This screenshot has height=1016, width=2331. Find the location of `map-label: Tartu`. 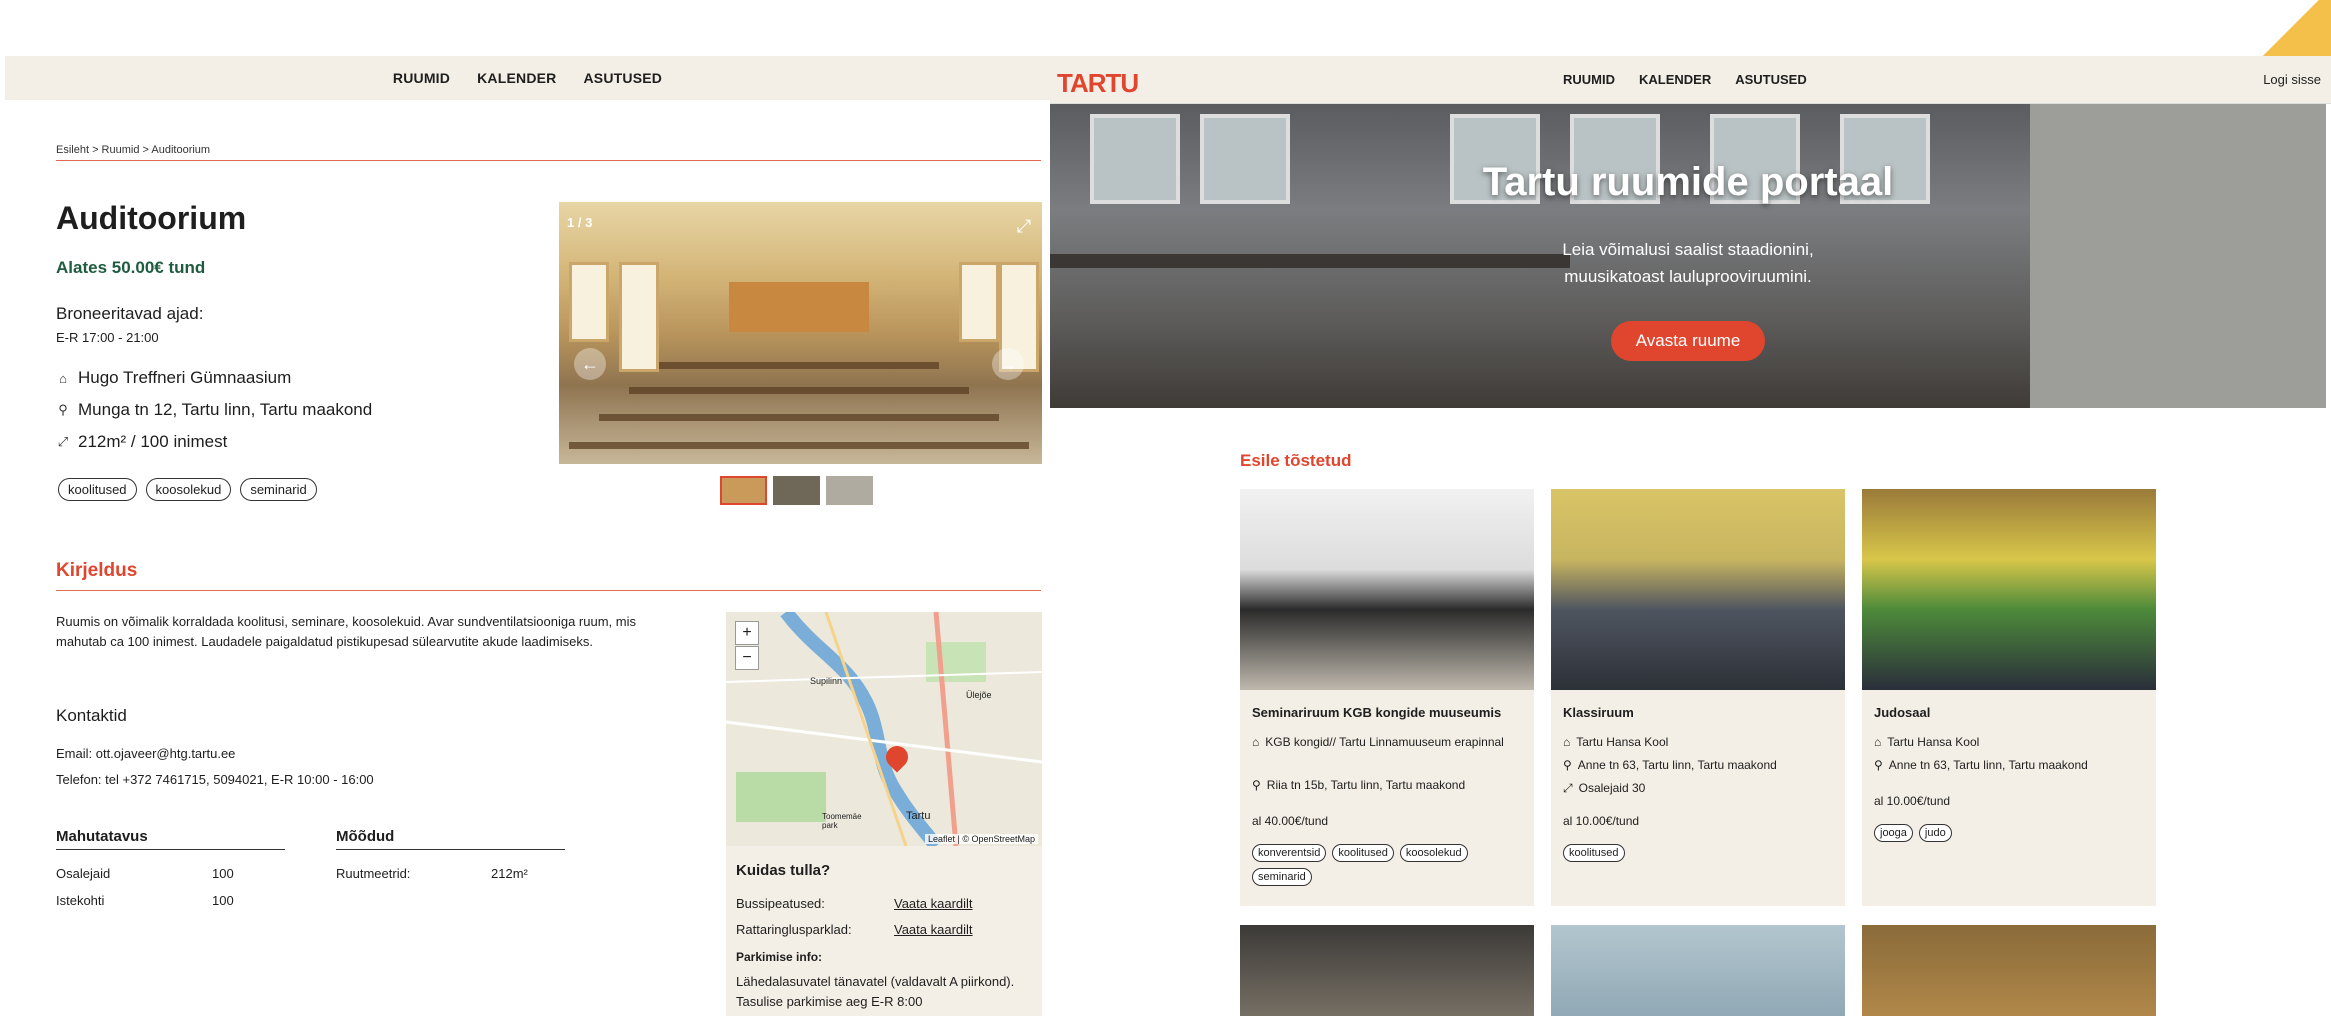

map-label: Tartu is located at coordinates (918, 816).